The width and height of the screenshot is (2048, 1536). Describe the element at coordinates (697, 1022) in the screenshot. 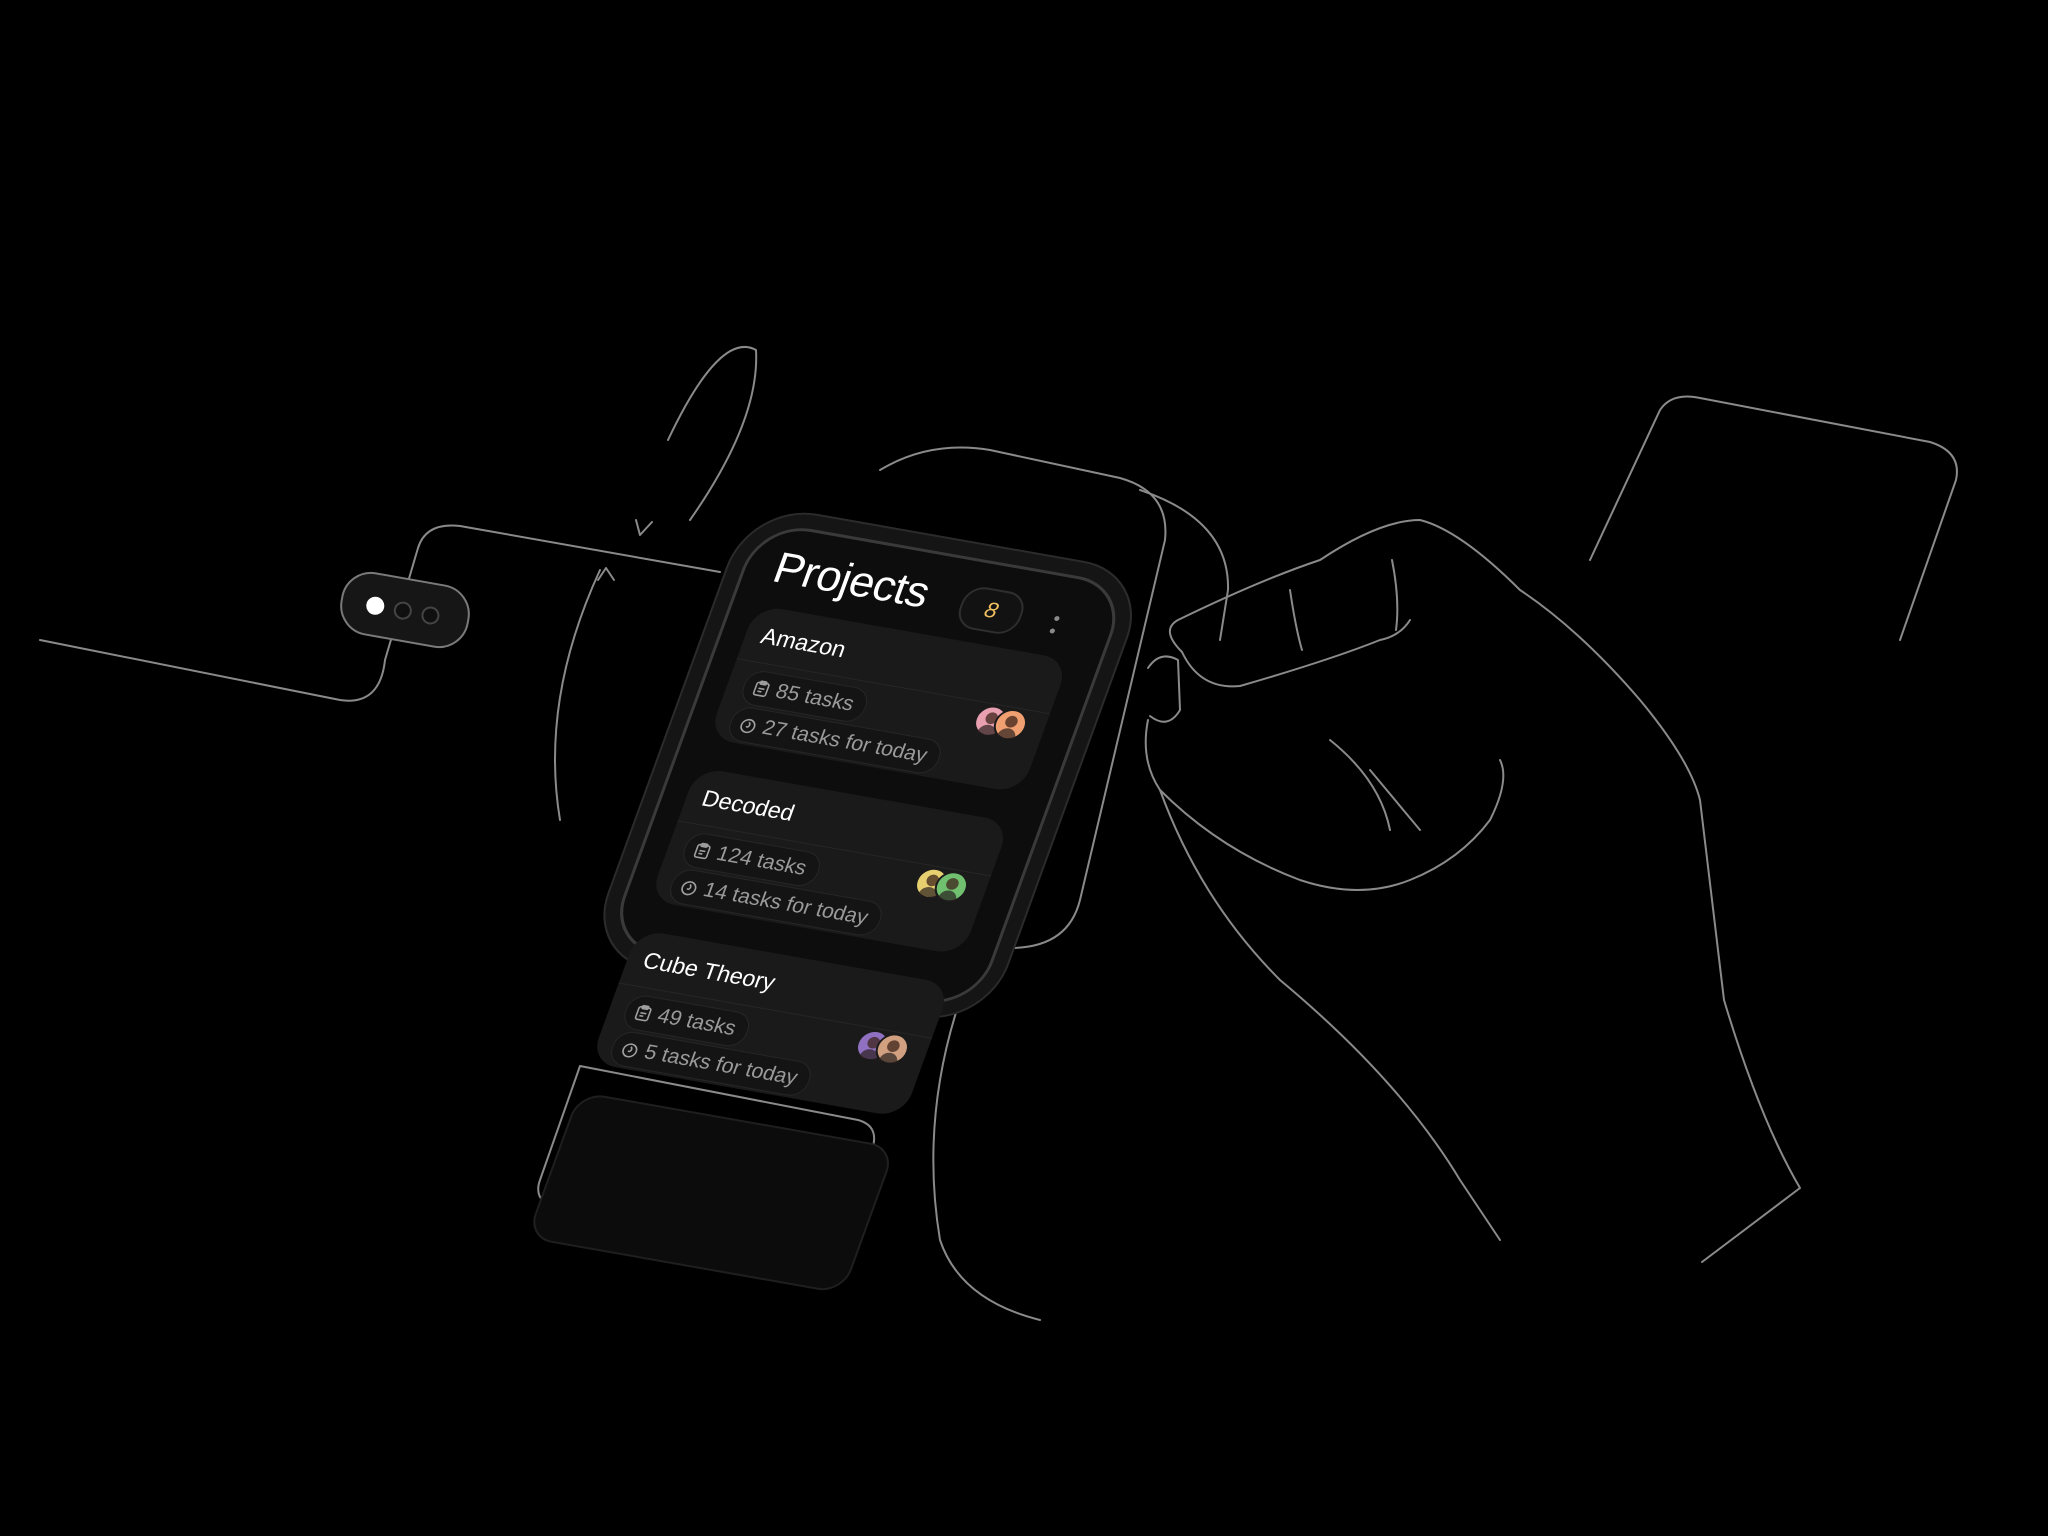

I see `task-count: 49 tasks` at that location.